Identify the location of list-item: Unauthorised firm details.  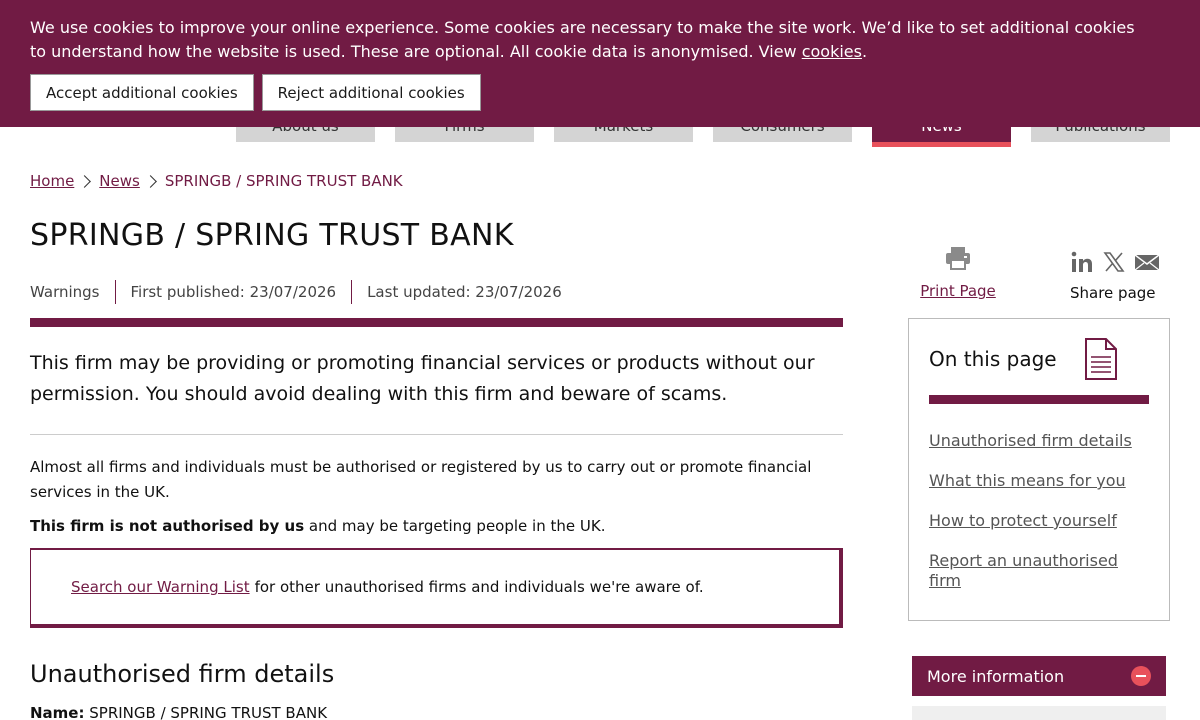
(1036, 441).